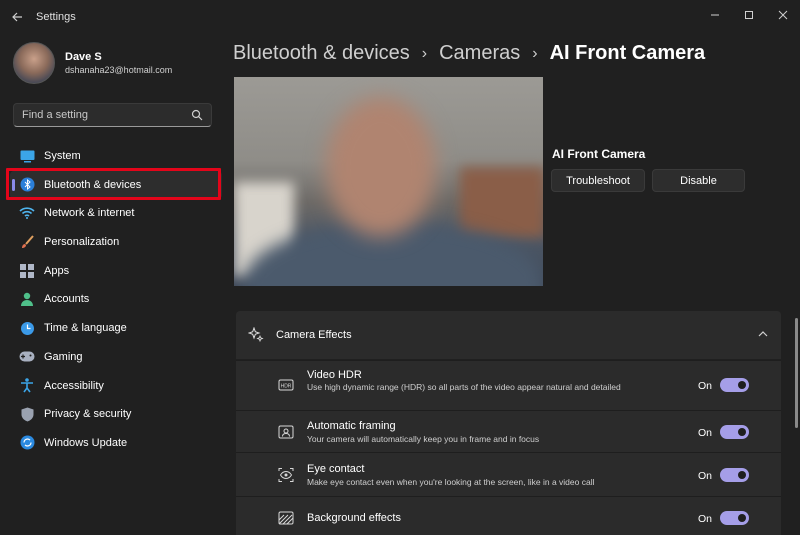 This screenshot has height=535, width=800. What do you see at coordinates (86, 442) in the screenshot?
I see `sidebar-item-label: Windows Update` at bounding box center [86, 442].